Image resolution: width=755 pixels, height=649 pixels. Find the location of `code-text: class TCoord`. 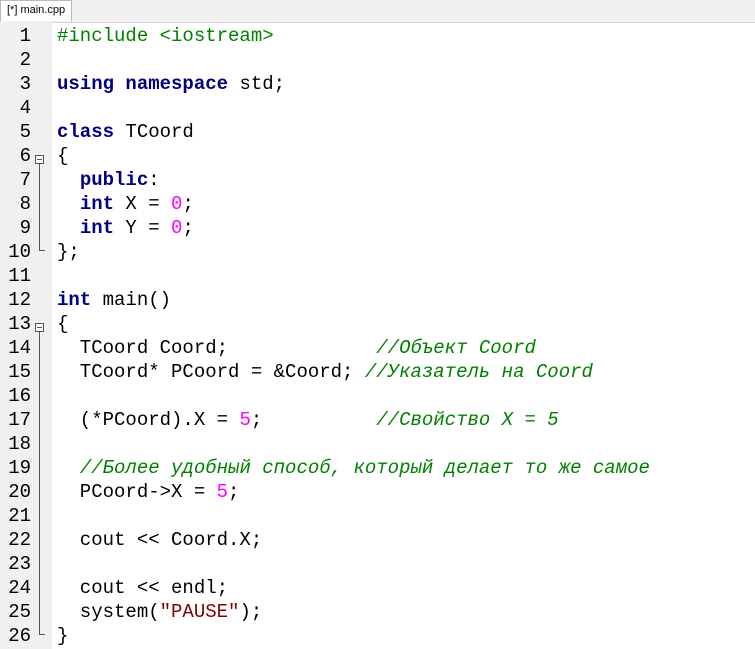

code-text: class TCoord is located at coordinates (125, 132).